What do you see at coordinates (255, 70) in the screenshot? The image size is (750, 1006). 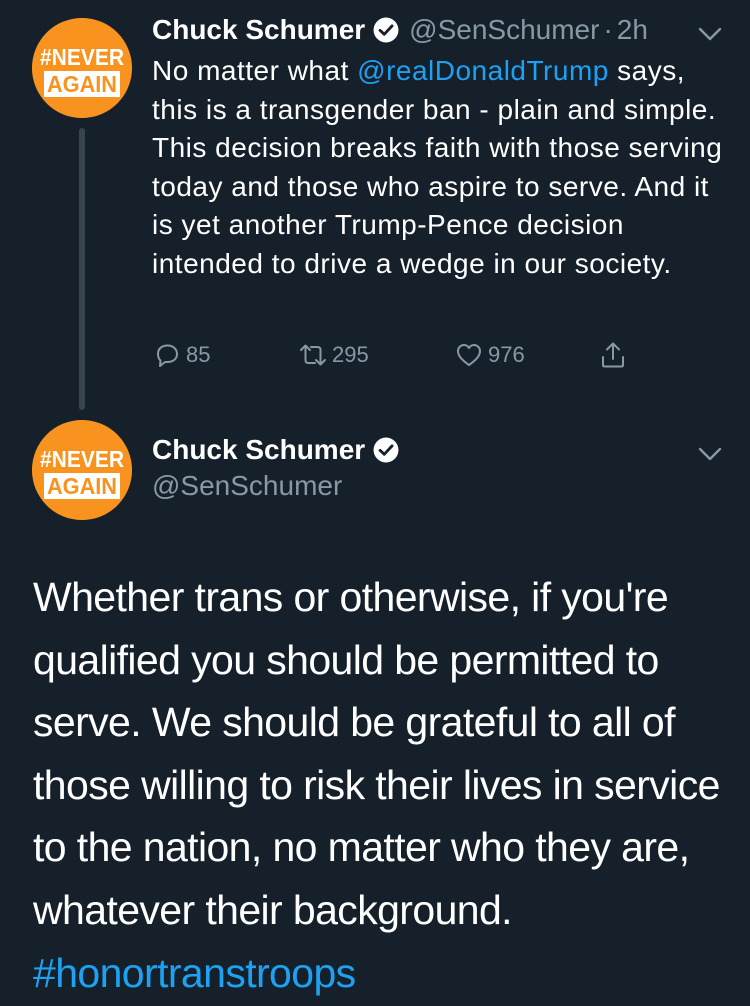 I see `tweet-text-part: No matter what` at bounding box center [255, 70].